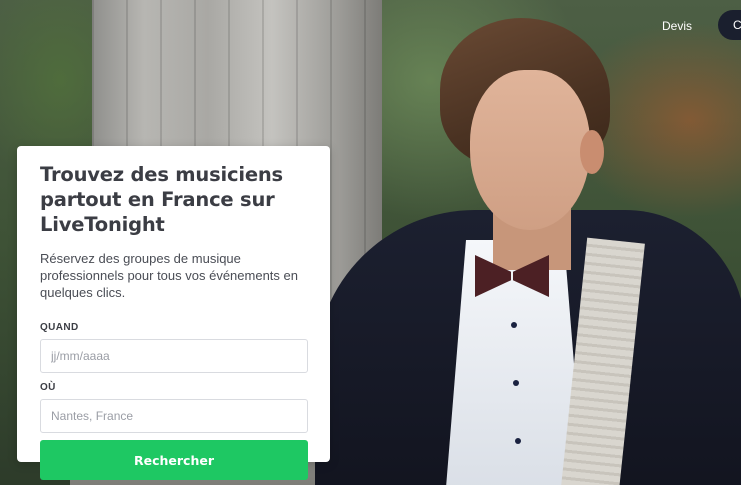  I want to click on date-input, so click(174, 356).